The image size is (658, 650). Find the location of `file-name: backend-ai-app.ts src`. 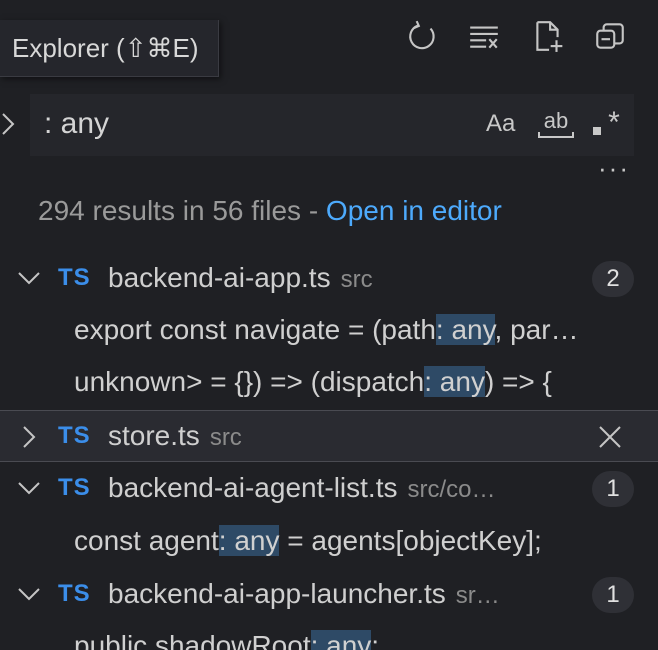

file-name: backend-ai-app.ts src is located at coordinates (240, 278).